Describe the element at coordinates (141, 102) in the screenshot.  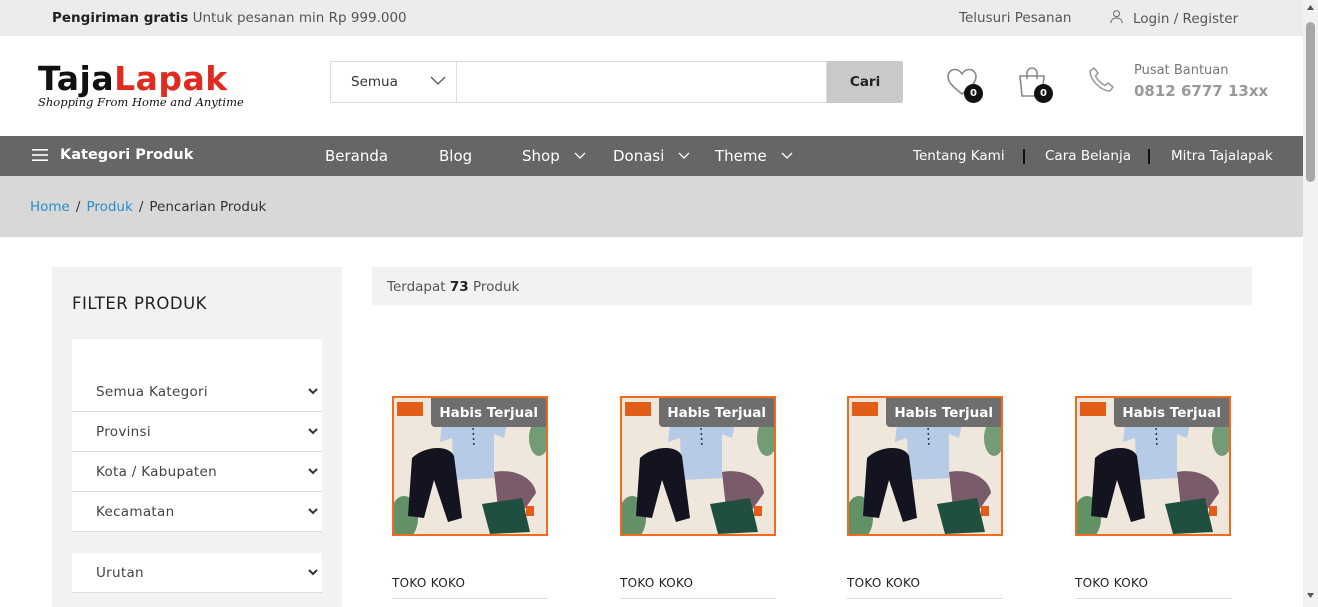
I see `logo-tagline: Shopping From Home and Anytime` at that location.